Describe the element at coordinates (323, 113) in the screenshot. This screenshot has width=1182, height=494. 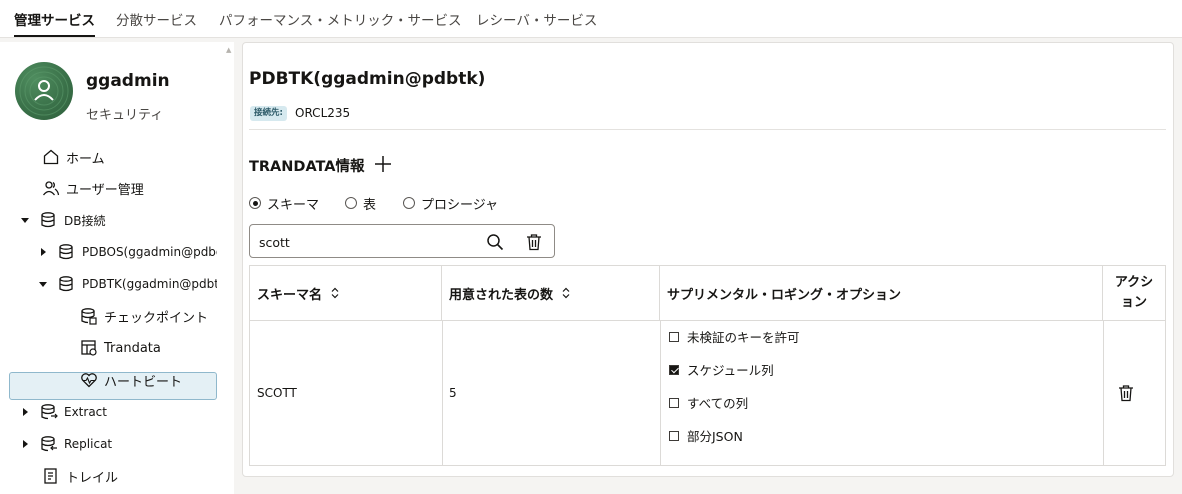
I see `connection-value: ORCL235` at that location.